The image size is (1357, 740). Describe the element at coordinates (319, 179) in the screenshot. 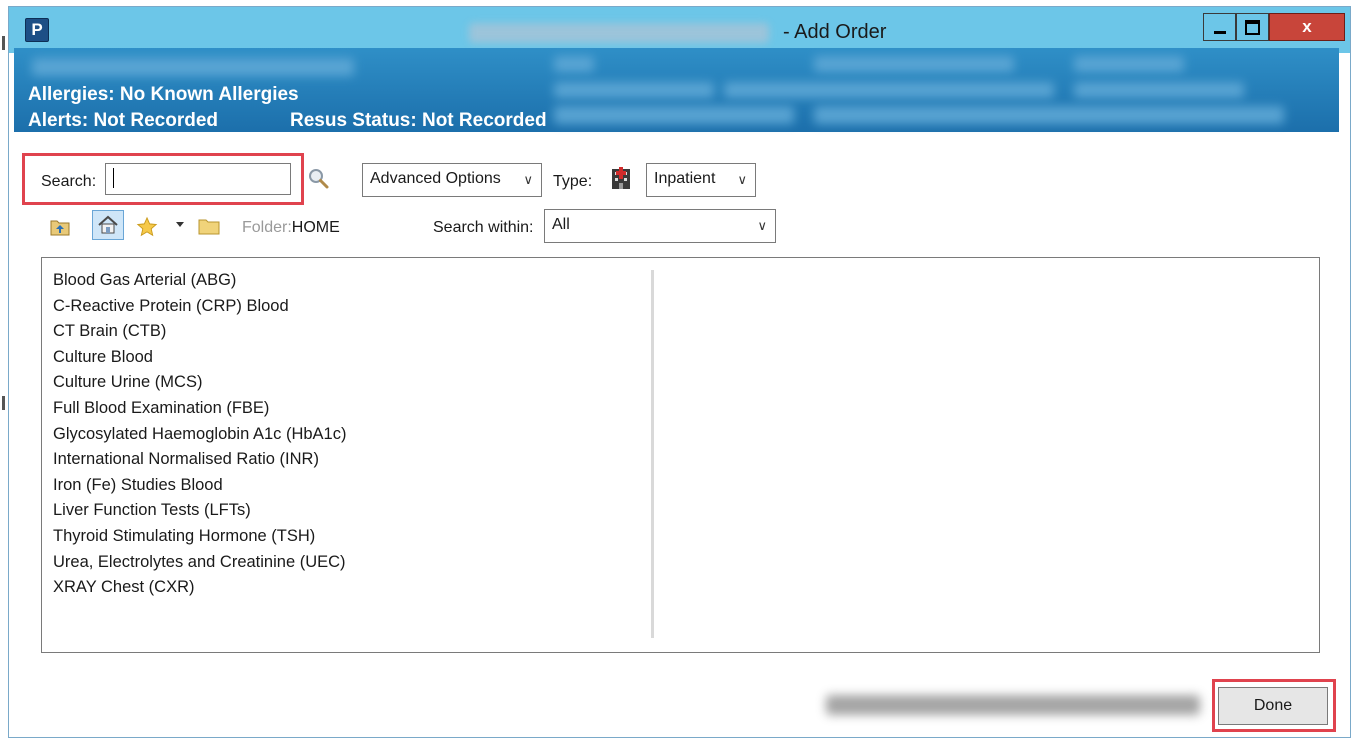

I see `search-icon` at that location.